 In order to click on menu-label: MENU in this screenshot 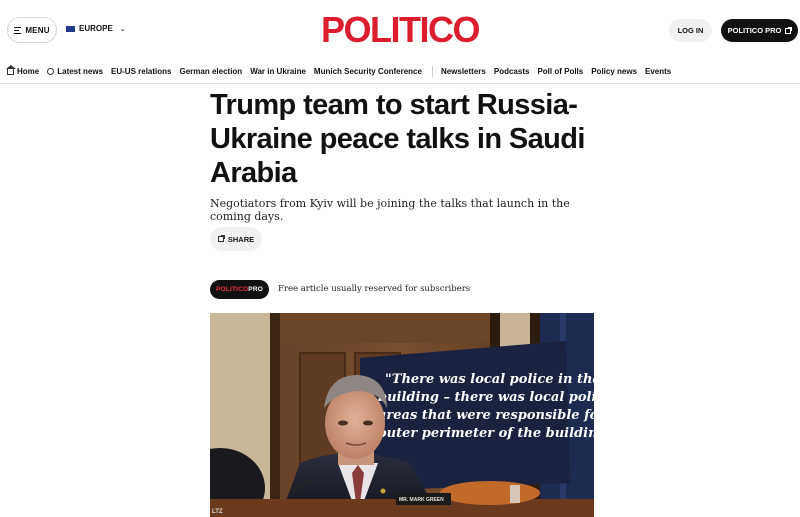, I will do `click(37, 30)`.